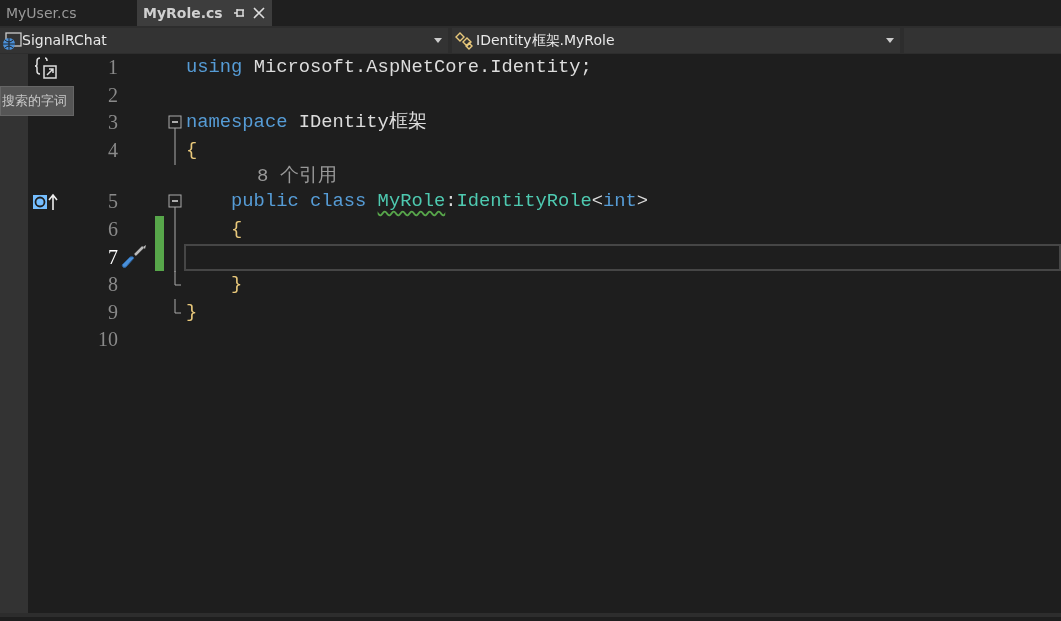 The height and width of the screenshot is (621, 1061). I want to click on line-number: 4, so click(112, 150).